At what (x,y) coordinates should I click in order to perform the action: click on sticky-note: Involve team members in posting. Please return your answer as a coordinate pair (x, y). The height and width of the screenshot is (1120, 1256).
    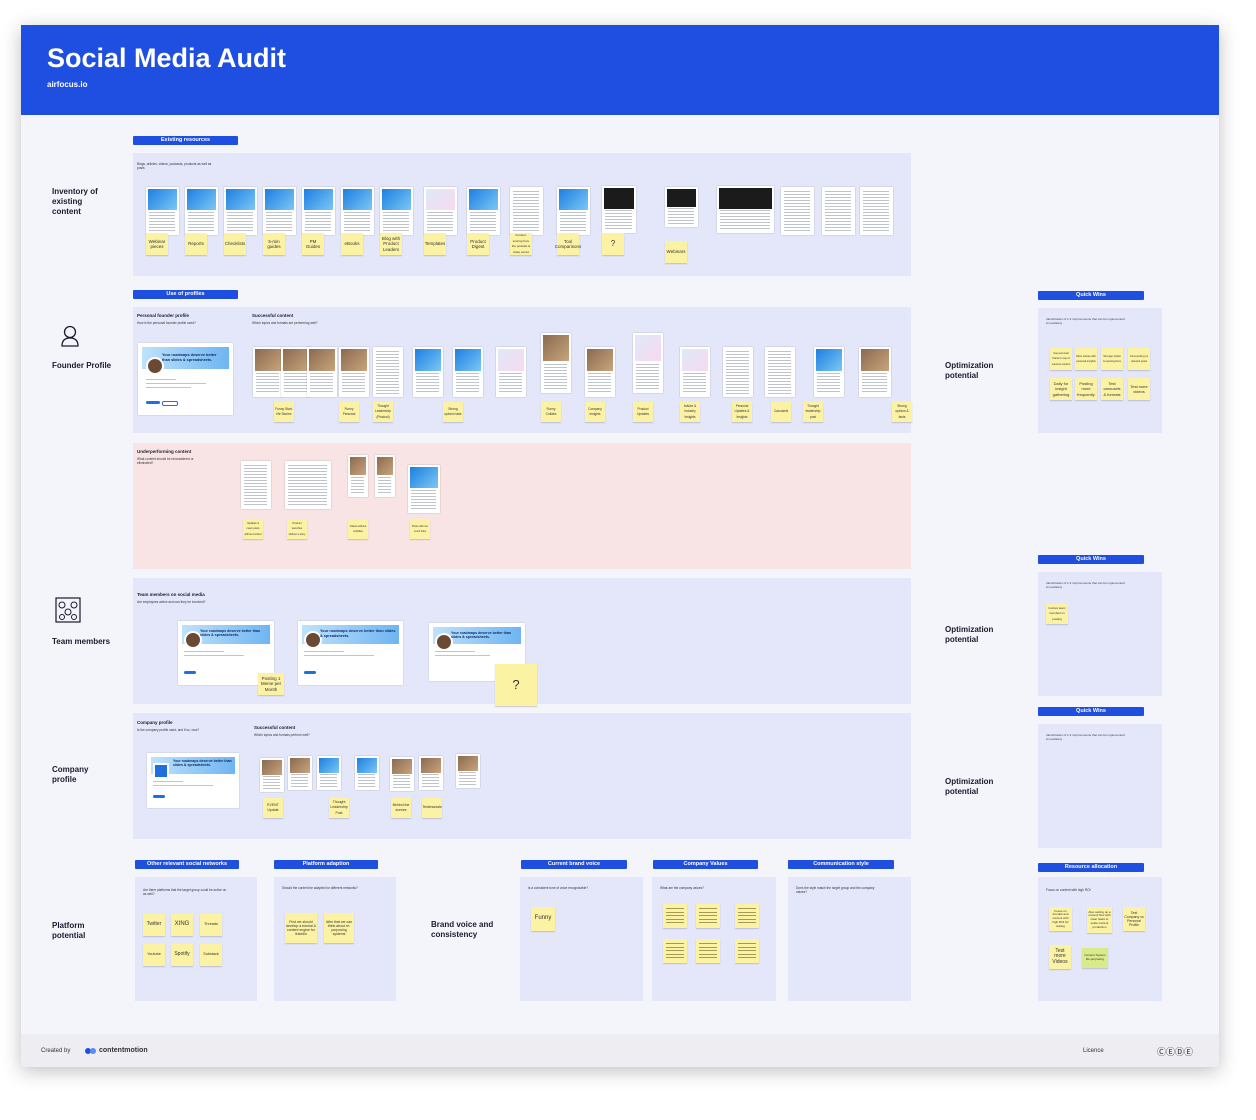
    Looking at the image, I should click on (1057, 614).